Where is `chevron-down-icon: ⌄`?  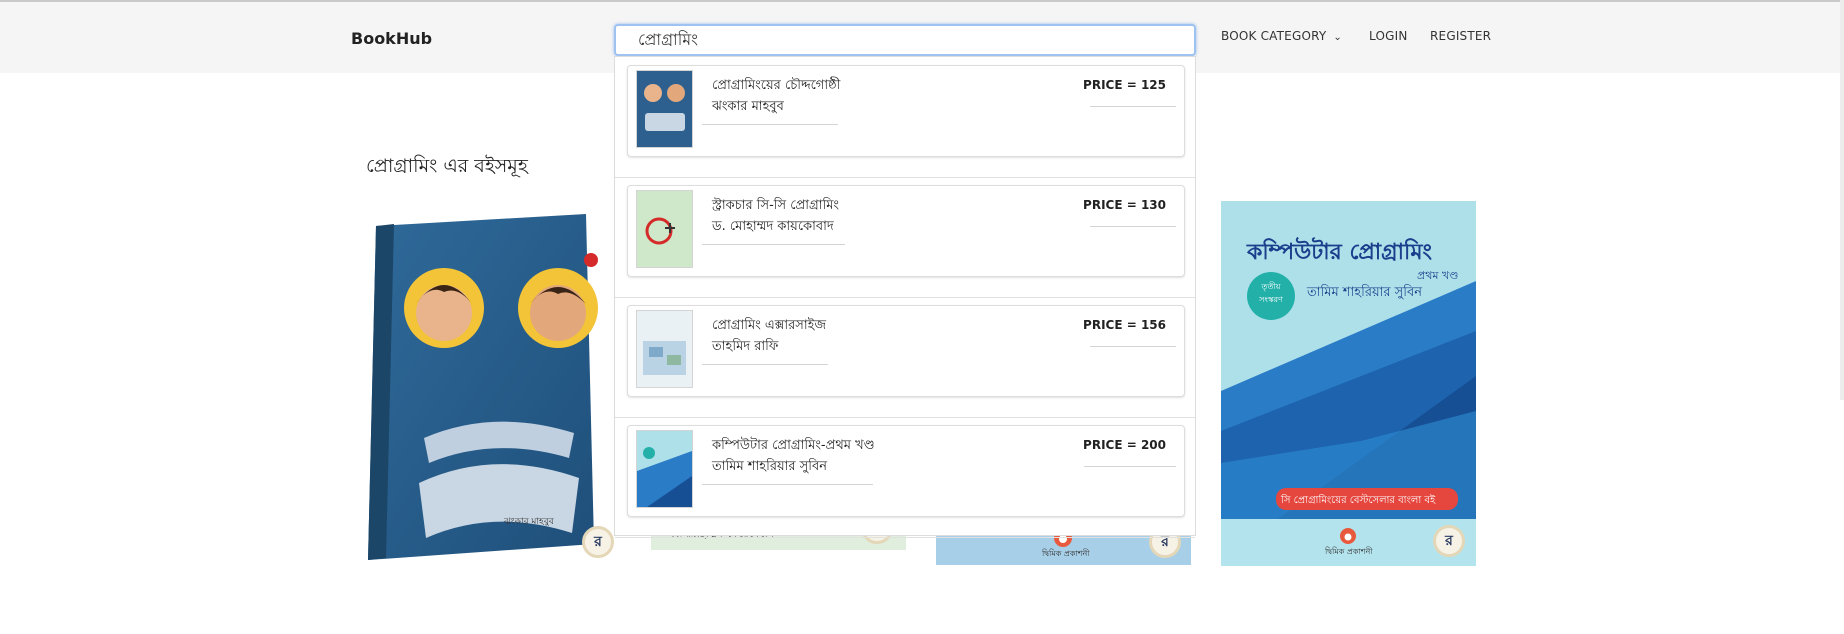
chevron-down-icon: ⌄ is located at coordinates (1338, 37).